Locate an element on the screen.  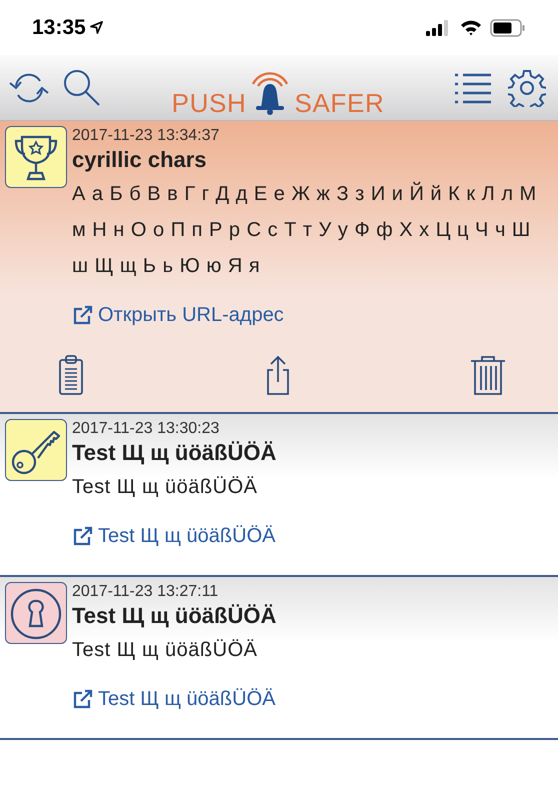
message-title: cyrillic chars is located at coordinates (140, 160).